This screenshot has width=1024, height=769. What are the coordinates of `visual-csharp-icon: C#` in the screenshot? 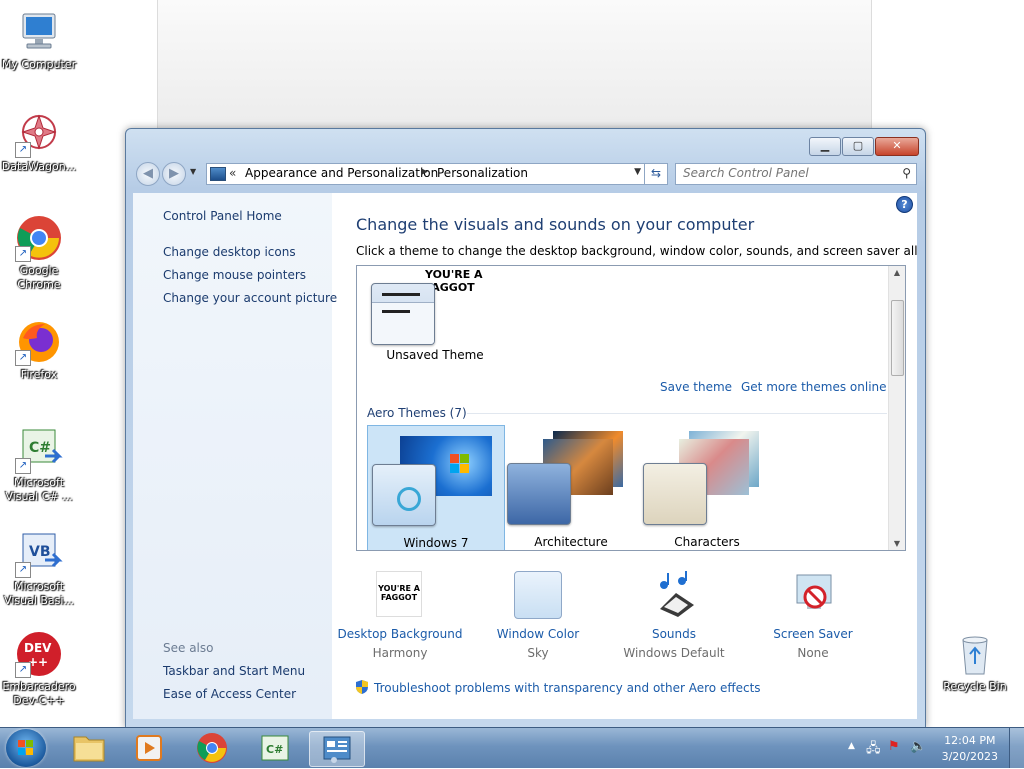 It's located at (275, 748).